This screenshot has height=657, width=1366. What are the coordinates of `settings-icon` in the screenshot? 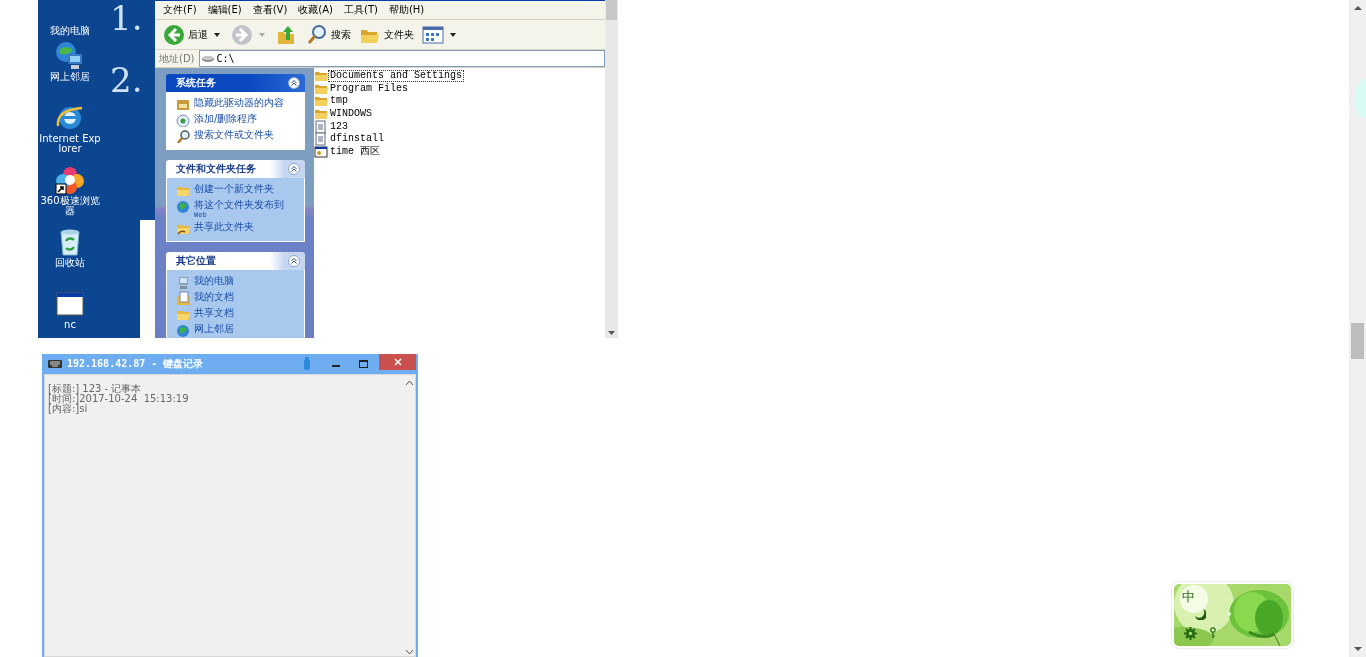 It's located at (1190, 633).